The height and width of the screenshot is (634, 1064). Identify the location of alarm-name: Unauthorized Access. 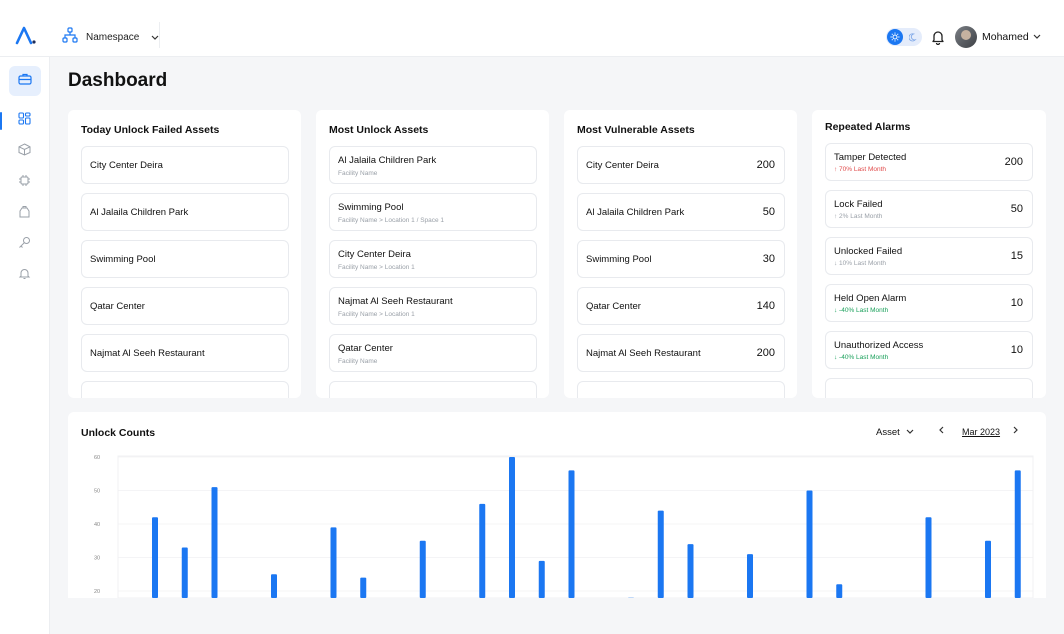
(879, 345).